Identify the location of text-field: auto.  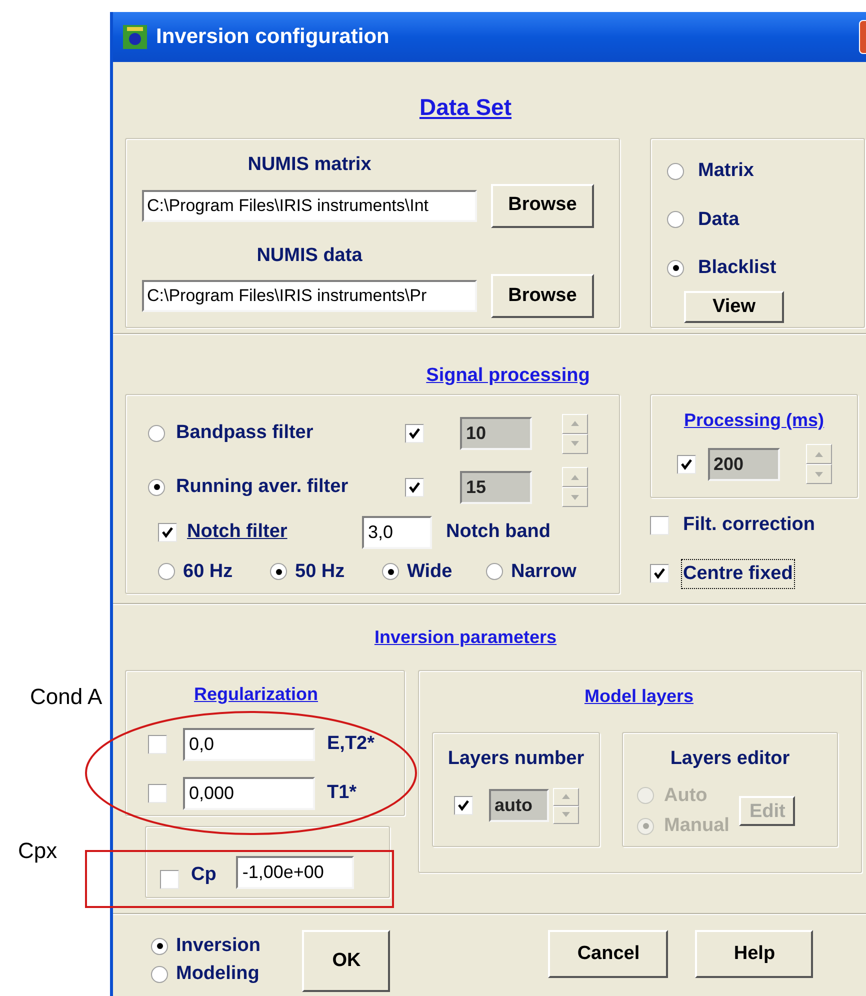
(518, 805).